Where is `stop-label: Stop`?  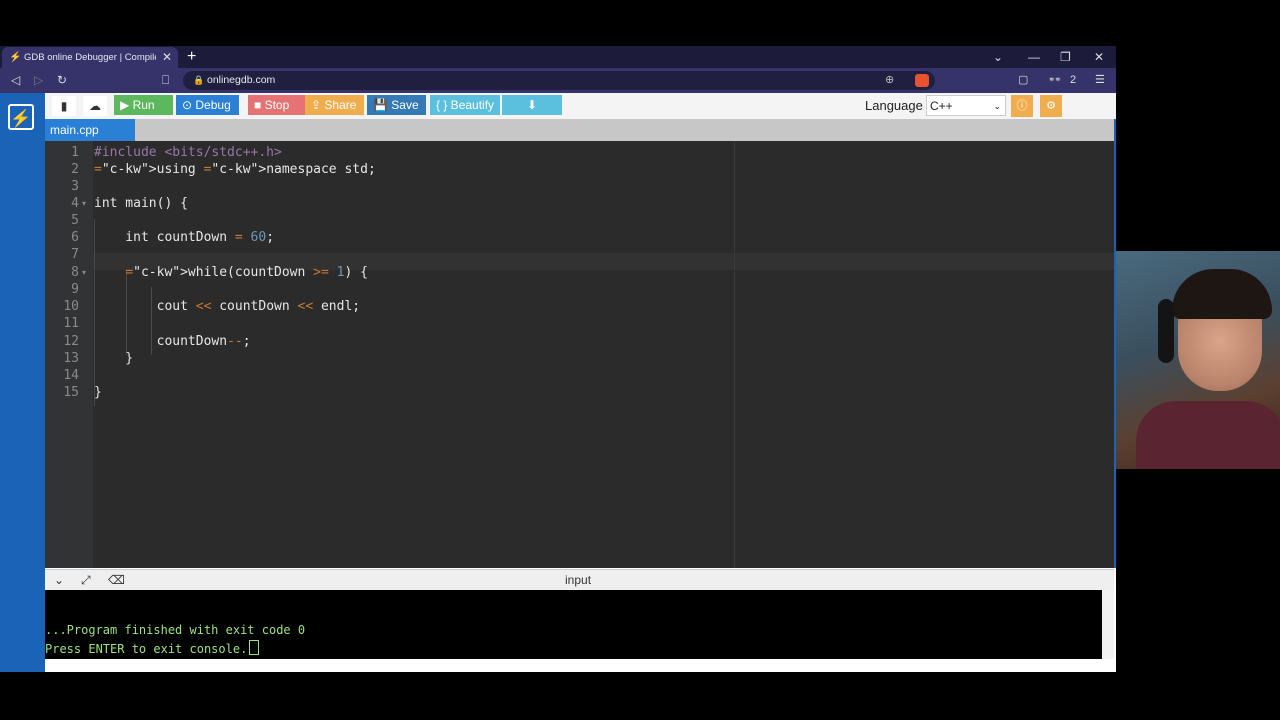 stop-label: Stop is located at coordinates (277, 105).